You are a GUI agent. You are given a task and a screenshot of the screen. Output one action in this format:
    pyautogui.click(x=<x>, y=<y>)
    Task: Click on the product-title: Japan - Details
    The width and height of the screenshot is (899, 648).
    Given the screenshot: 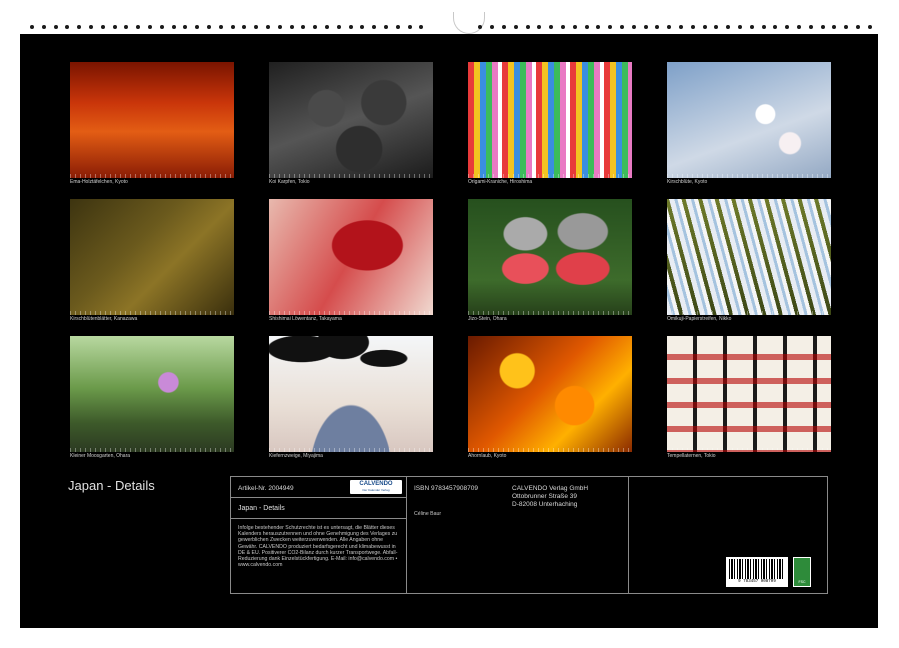 What is the action you would take?
    pyautogui.click(x=261, y=509)
    